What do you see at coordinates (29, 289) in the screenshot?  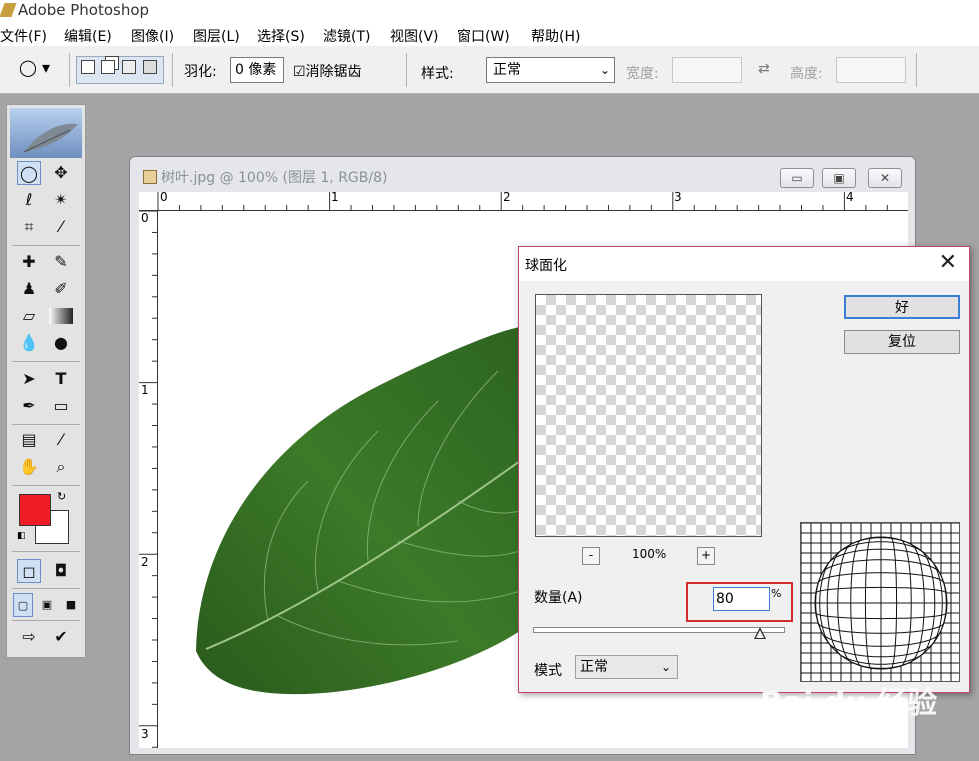 I see `clone-stamp-icon: ♟` at bounding box center [29, 289].